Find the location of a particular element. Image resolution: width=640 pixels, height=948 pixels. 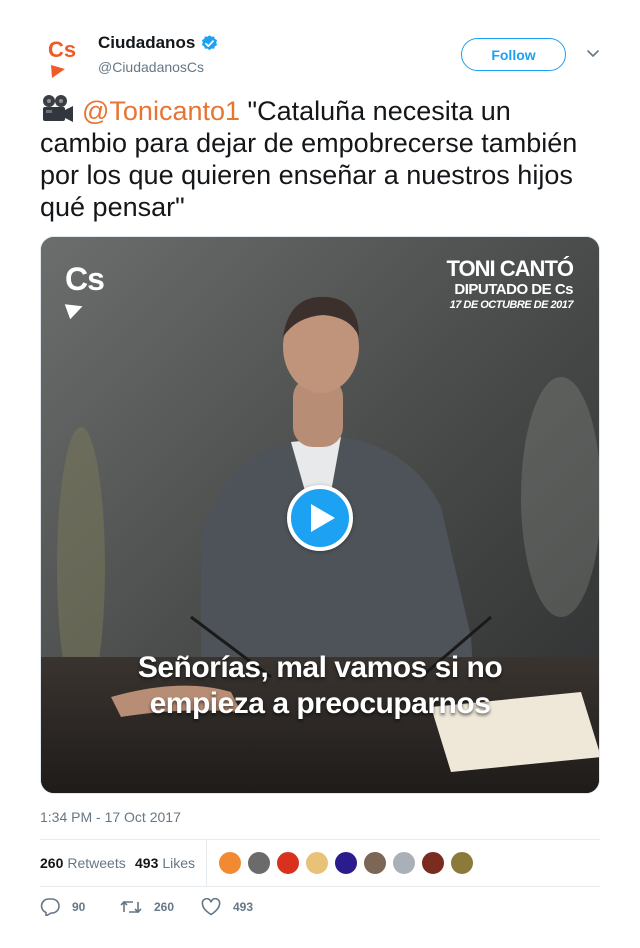

author-handle: @CiudadanosCs is located at coordinates (158, 67).